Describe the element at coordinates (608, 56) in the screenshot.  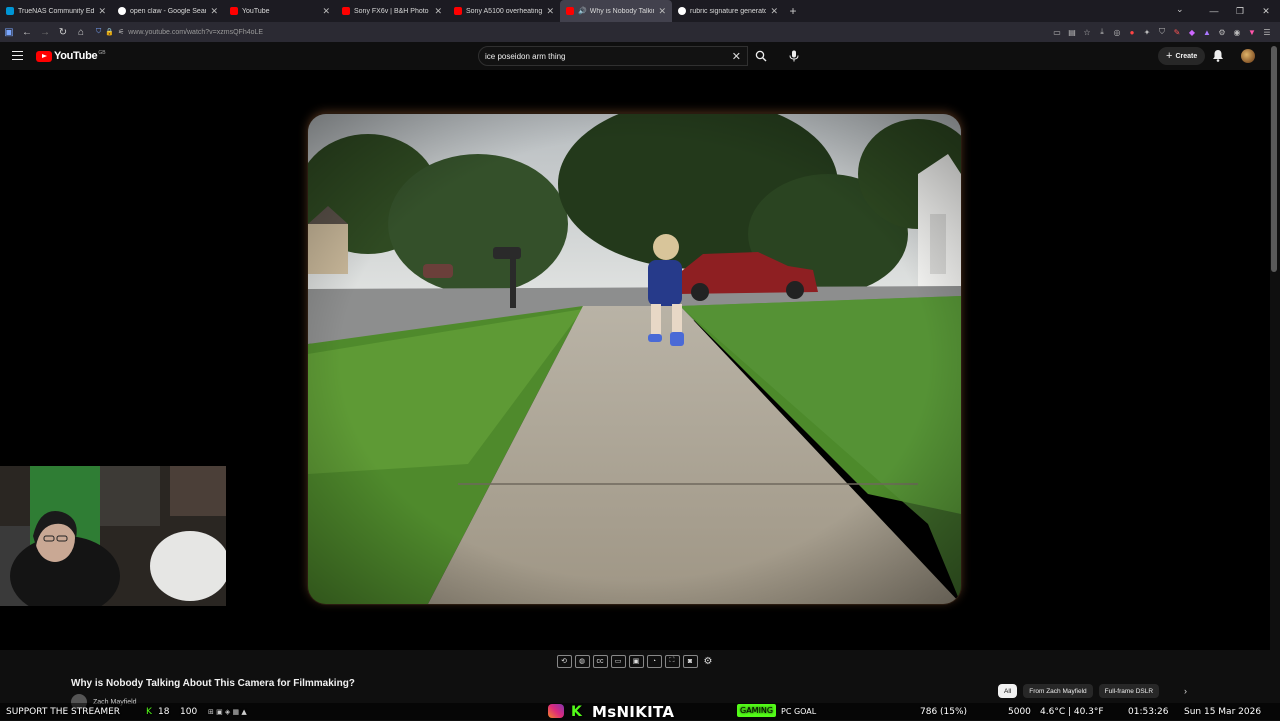
I see `search-query: ice poseidon arm thing` at that location.